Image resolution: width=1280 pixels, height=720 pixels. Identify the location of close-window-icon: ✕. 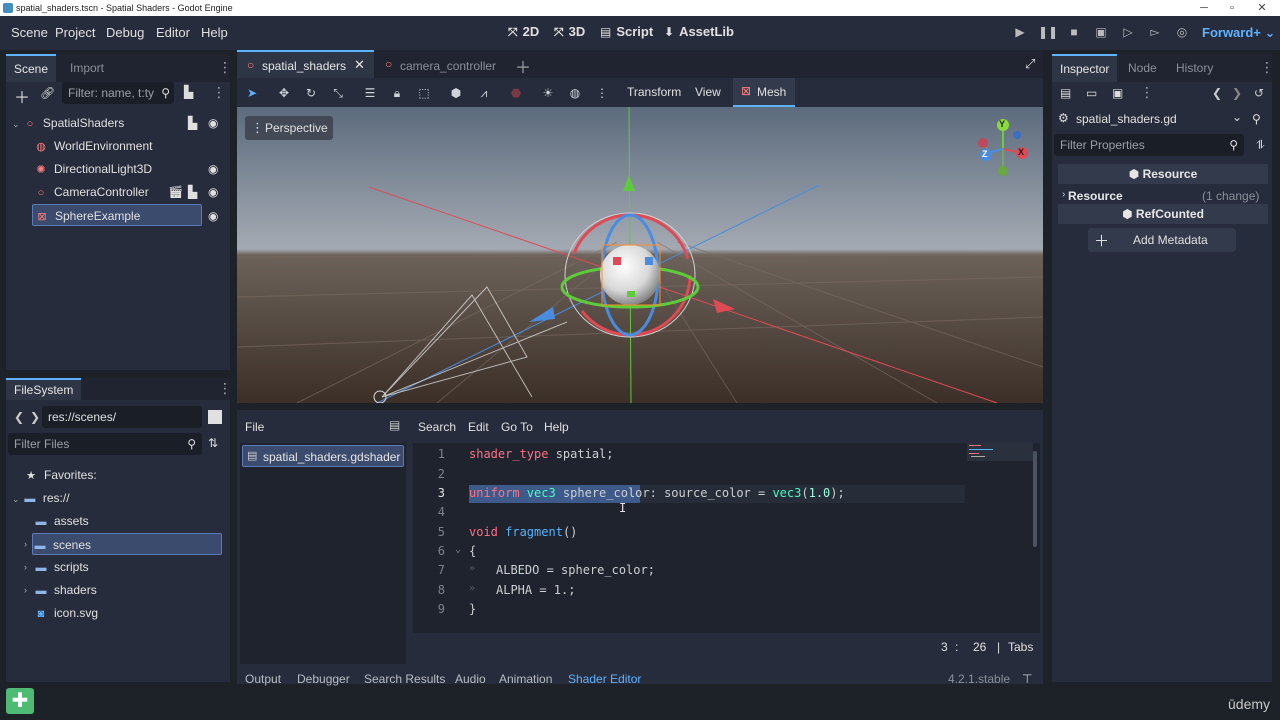
(1262, 8).